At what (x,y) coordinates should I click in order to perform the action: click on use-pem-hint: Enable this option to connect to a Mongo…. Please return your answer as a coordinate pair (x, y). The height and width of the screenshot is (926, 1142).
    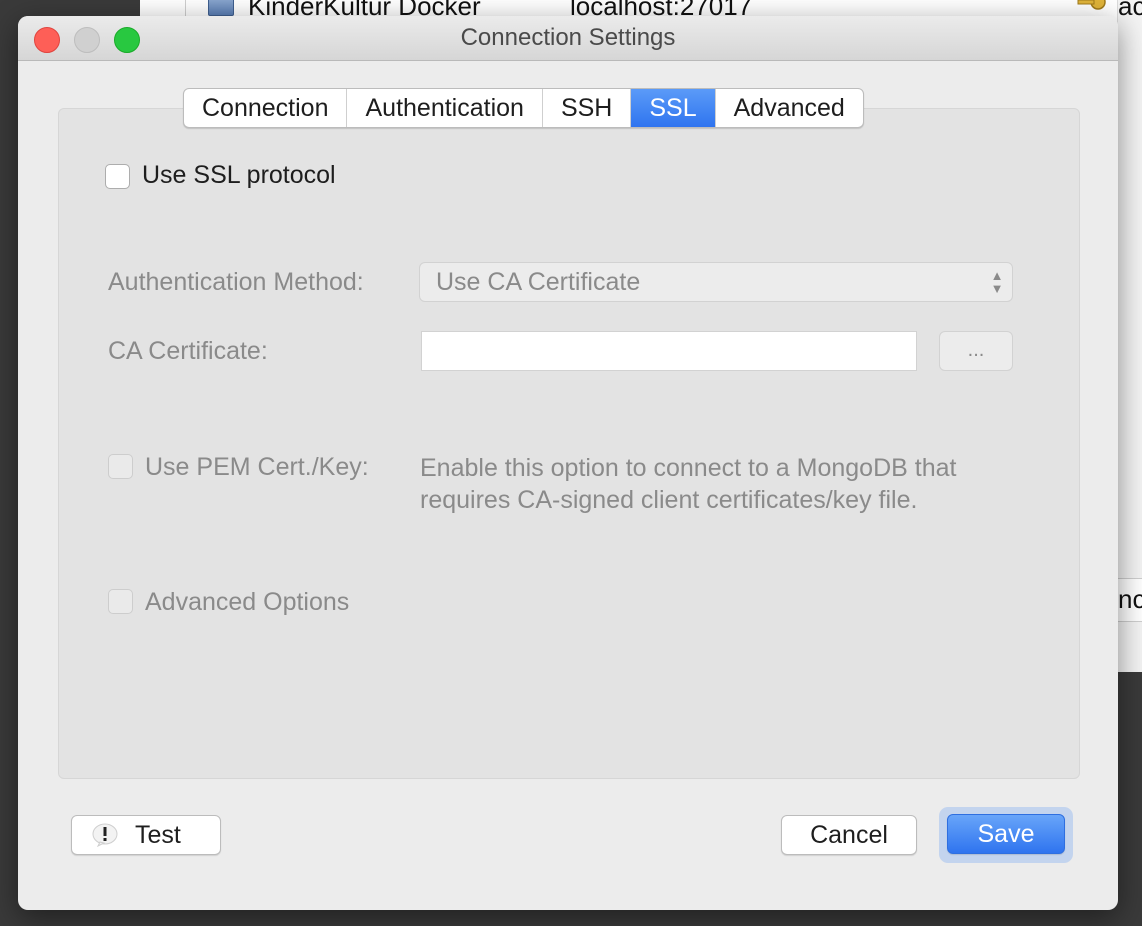
    Looking at the image, I should click on (730, 484).